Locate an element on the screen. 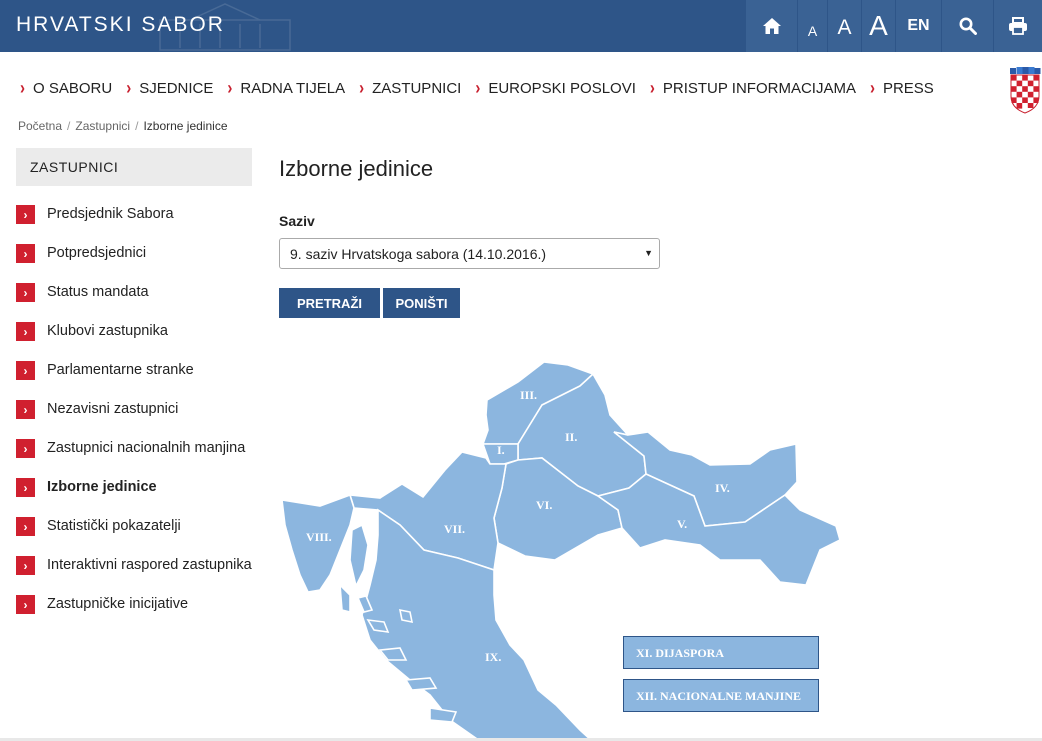 Image resolution: width=1042 pixels, height=741 pixels. saziv-selected-value: 9. saziv Hrvatskoga sabora (14.10.2016.) is located at coordinates (418, 254).